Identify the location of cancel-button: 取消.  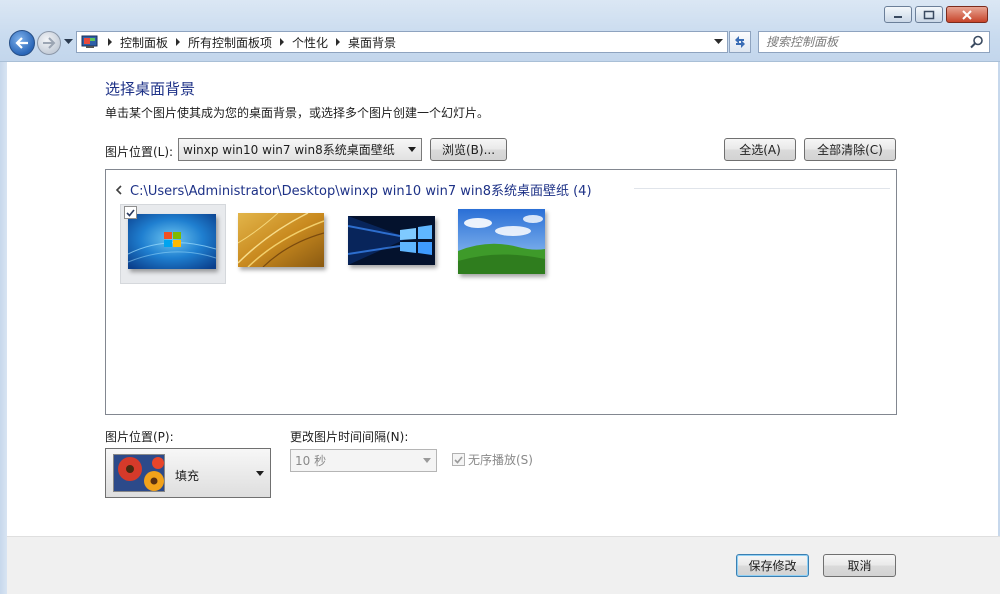
(859, 565).